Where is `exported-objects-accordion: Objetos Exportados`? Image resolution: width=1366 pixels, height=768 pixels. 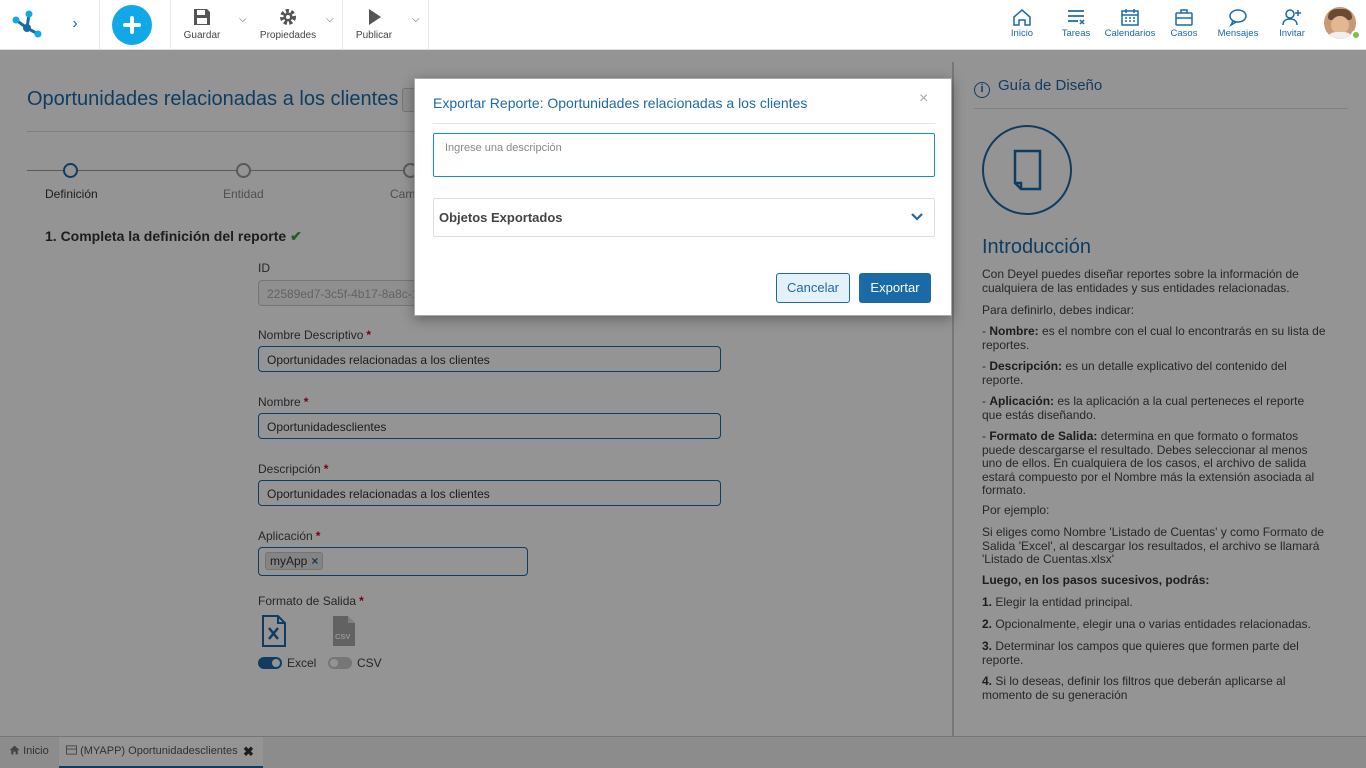
exported-objects-accordion: Objetos Exportados is located at coordinates (684, 217).